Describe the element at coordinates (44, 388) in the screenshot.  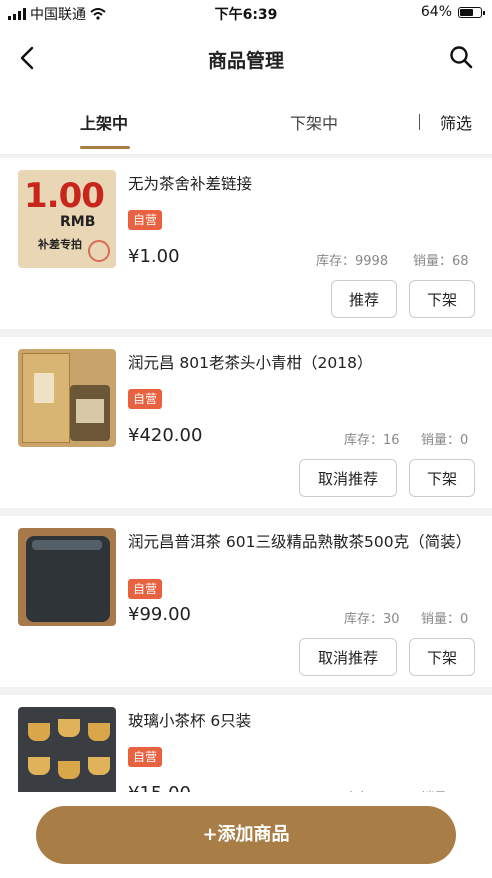
I see `tea-label-shape` at that location.